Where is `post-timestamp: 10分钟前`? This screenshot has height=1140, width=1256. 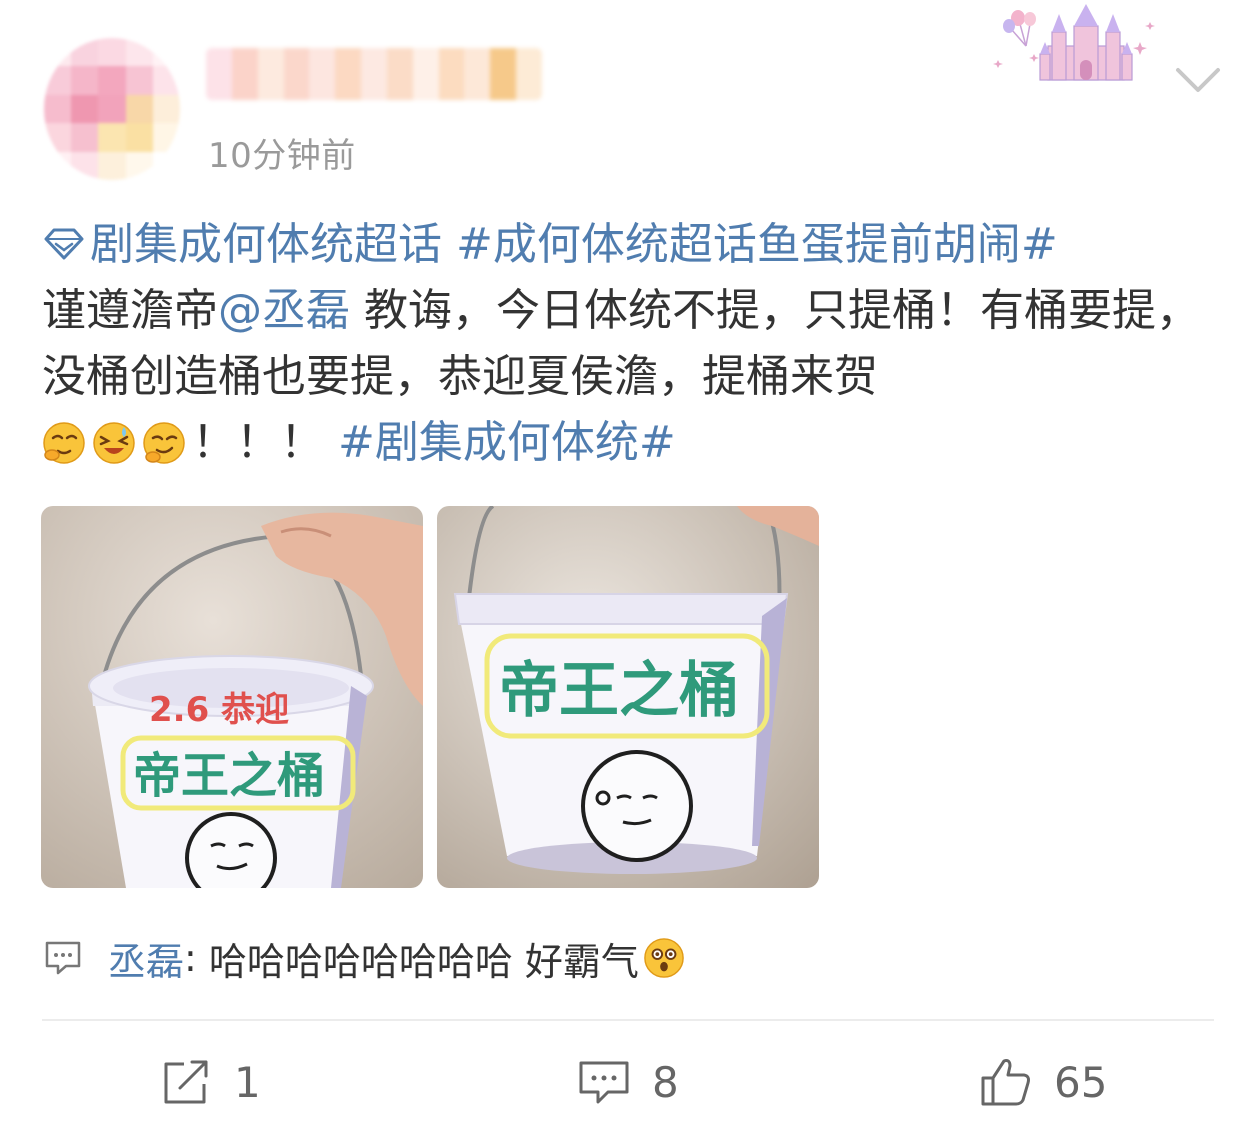 post-timestamp: 10分钟前 is located at coordinates (282, 156).